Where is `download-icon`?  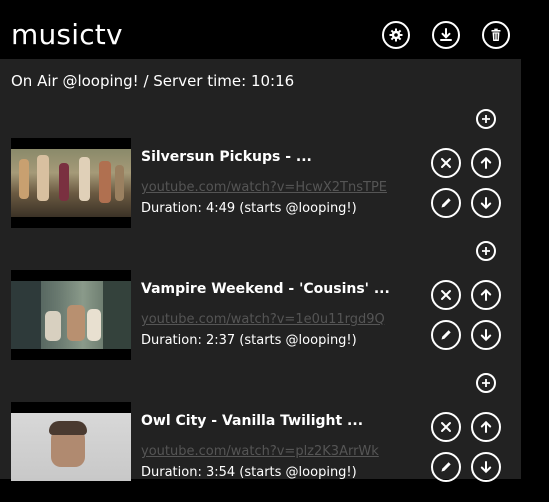 download-icon is located at coordinates (446, 35).